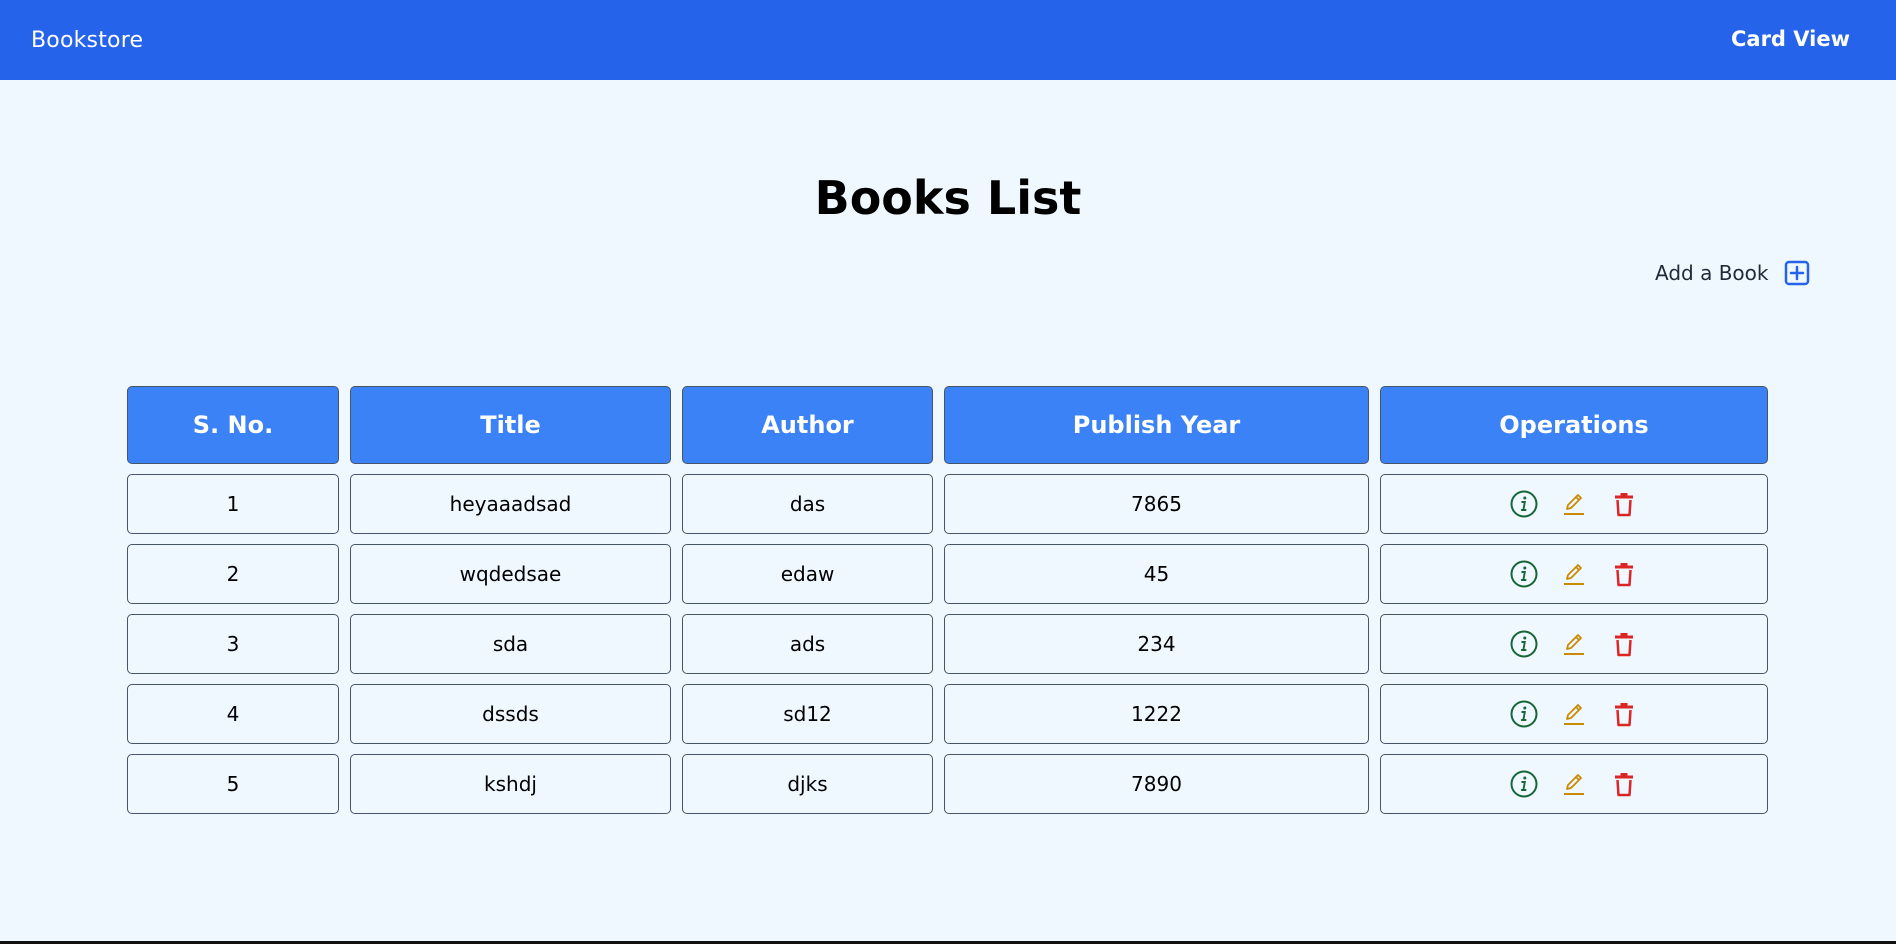 This screenshot has width=1896, height=944. I want to click on card-view-button: Card View, so click(1790, 39).